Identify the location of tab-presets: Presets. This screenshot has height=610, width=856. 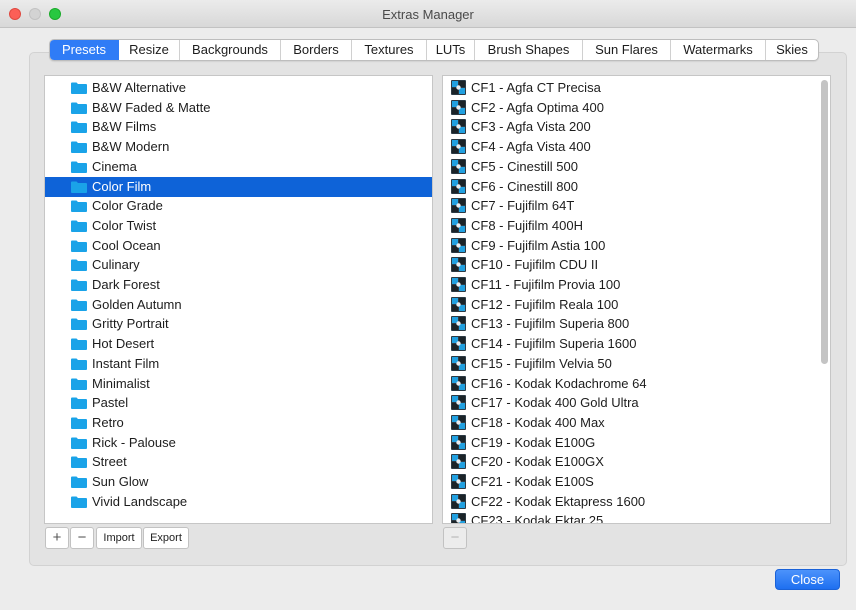
(84, 50).